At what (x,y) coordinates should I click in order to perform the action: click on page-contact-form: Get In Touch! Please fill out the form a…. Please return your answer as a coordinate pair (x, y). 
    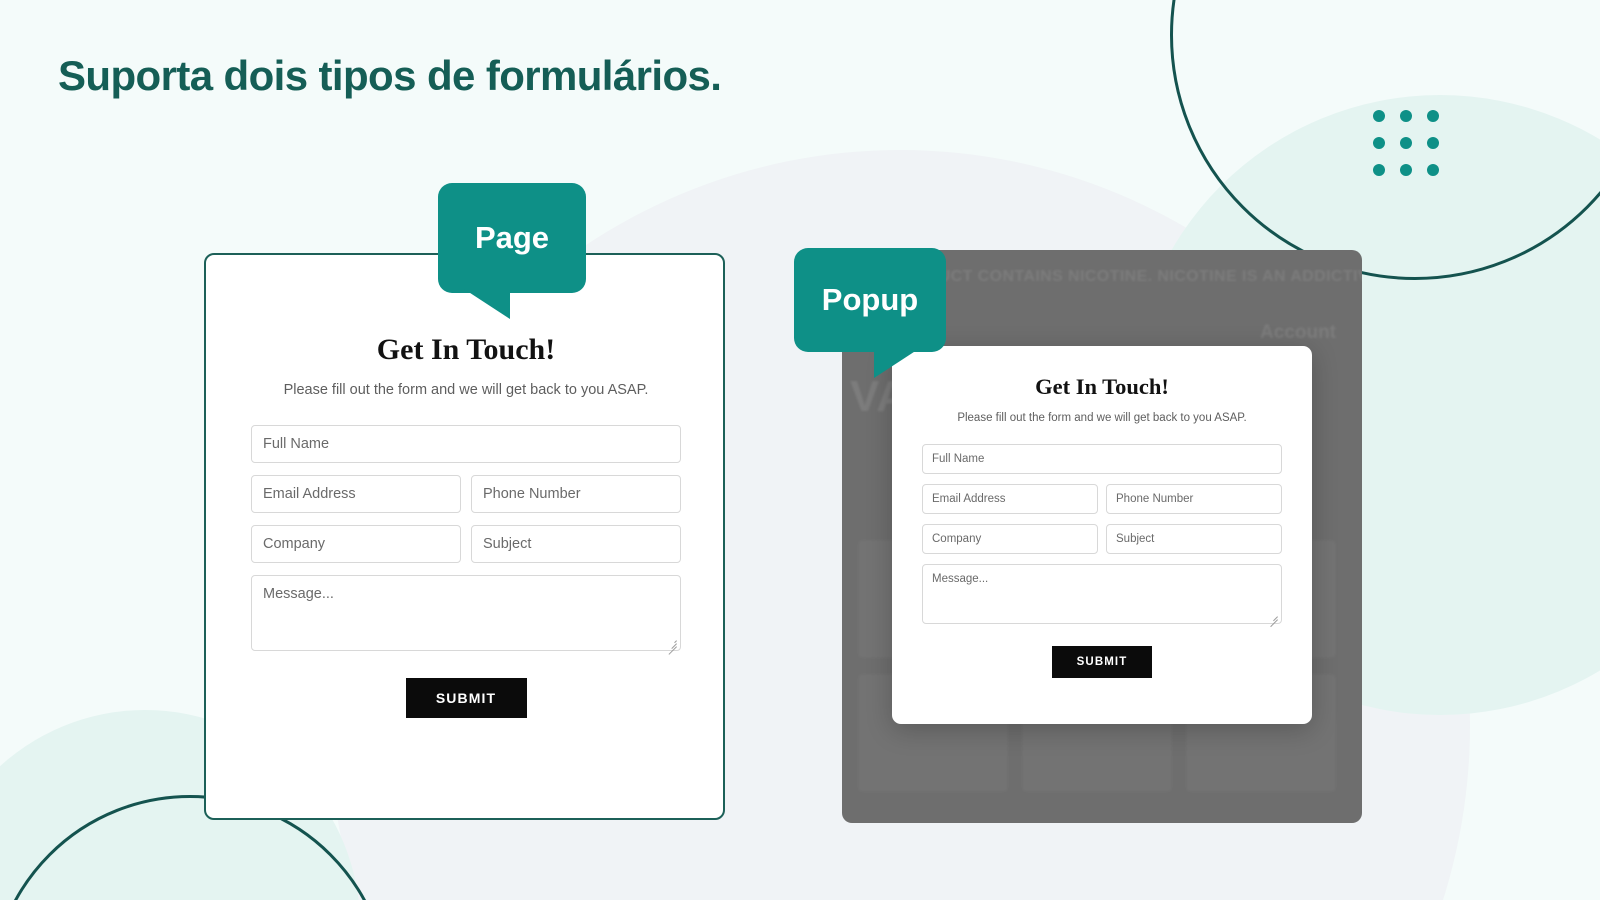
    Looking at the image, I should click on (466, 525).